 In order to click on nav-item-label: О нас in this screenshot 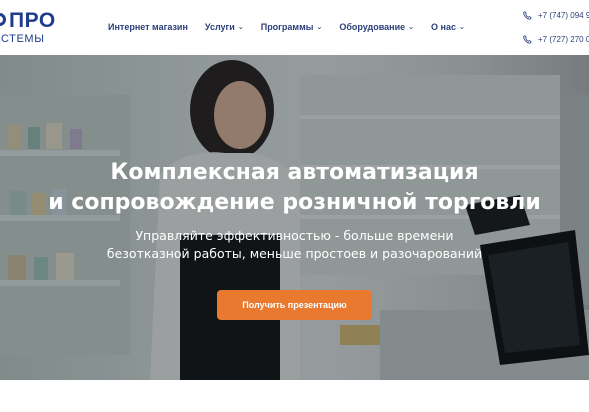, I will do `click(443, 27)`.